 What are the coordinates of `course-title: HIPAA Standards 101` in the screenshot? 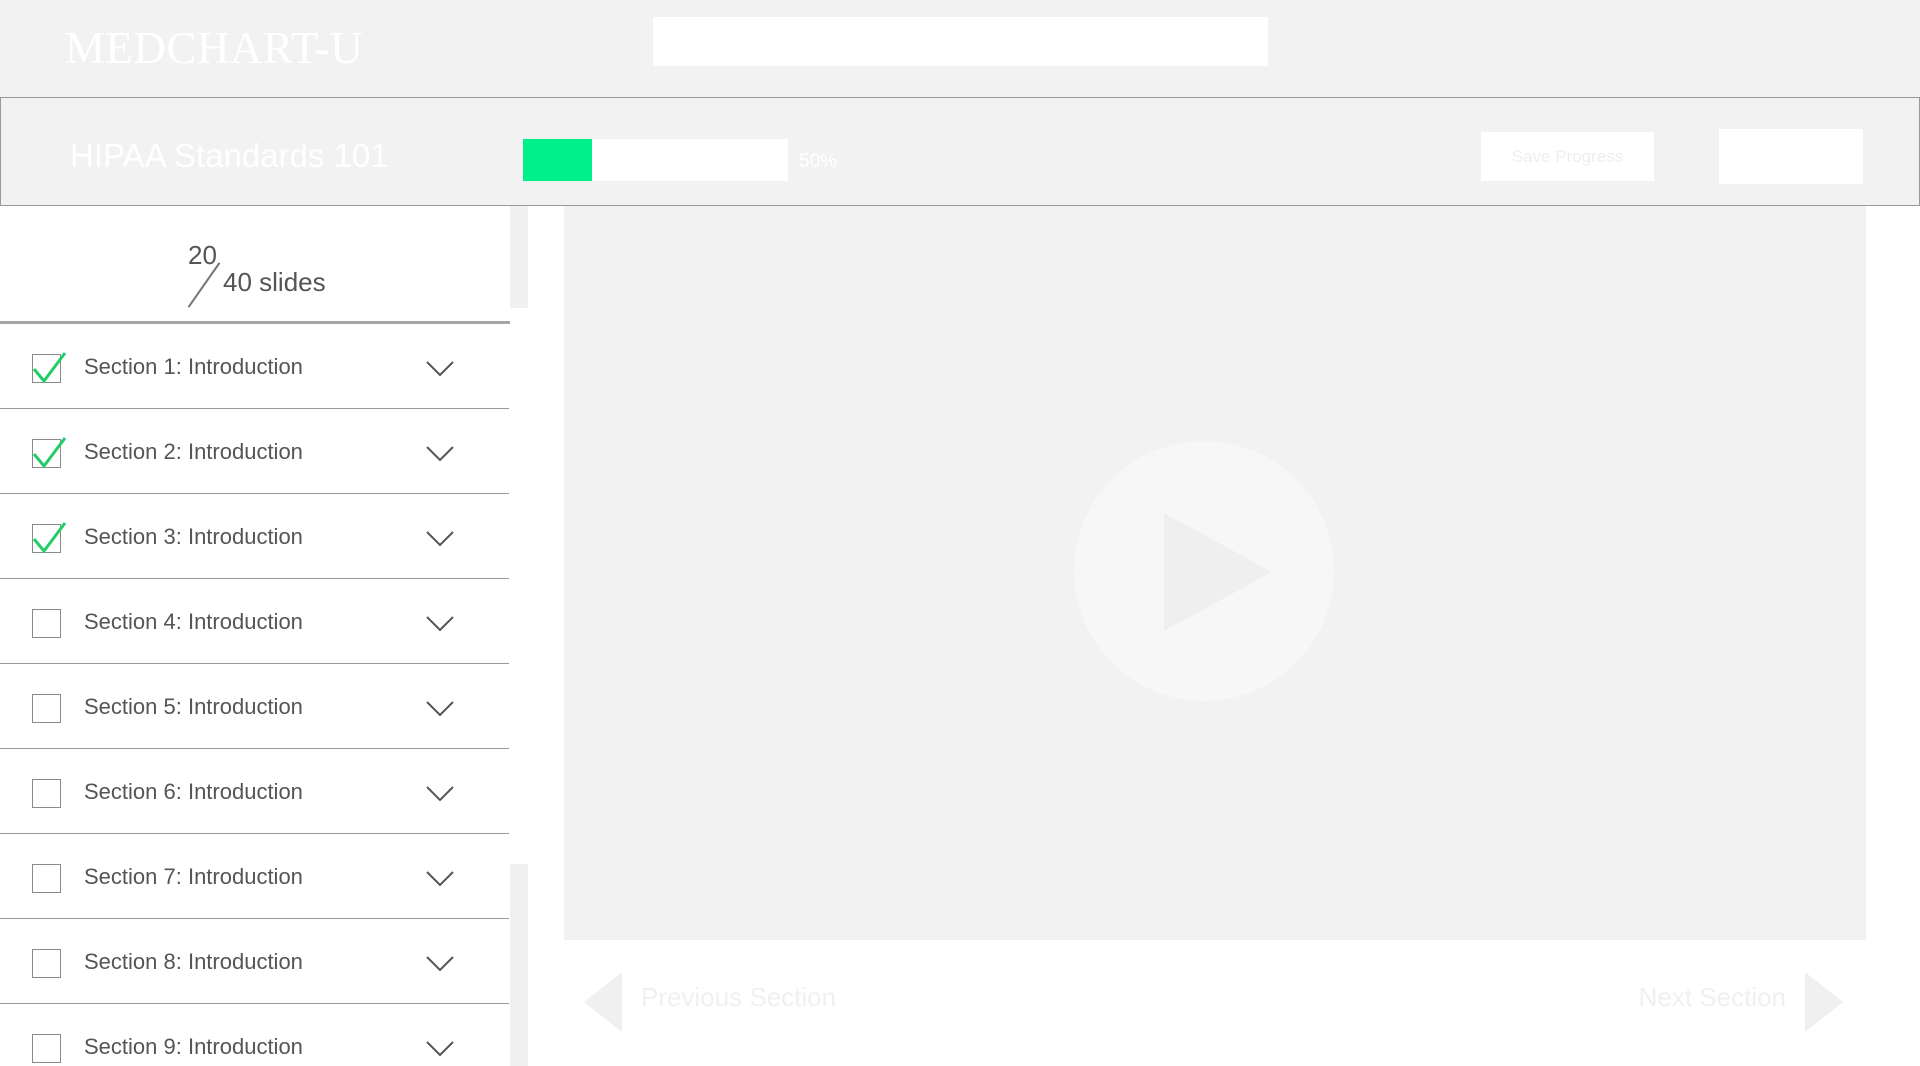 It's located at (229, 155).